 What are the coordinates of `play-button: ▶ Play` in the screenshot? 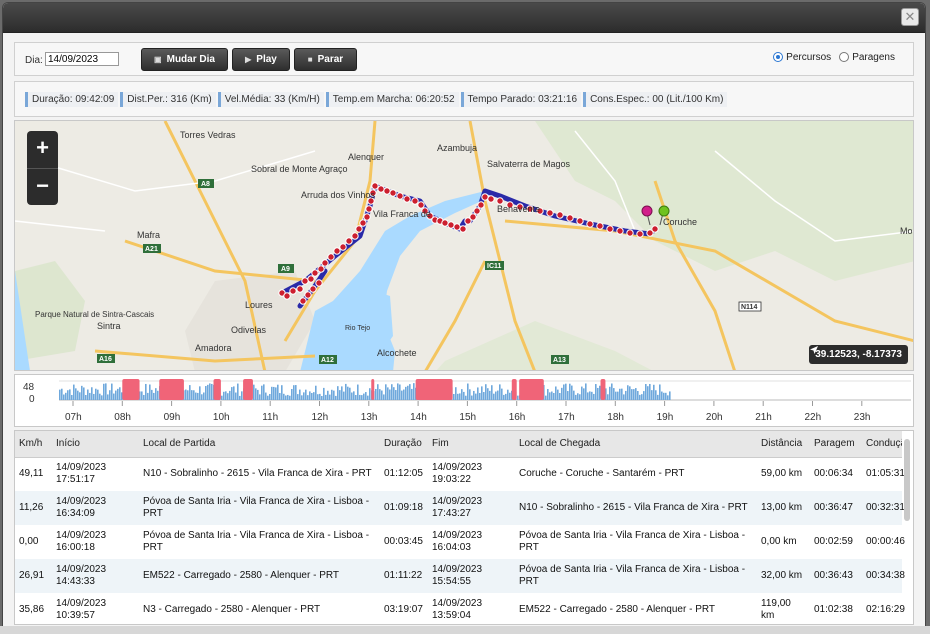 It's located at (261, 59).